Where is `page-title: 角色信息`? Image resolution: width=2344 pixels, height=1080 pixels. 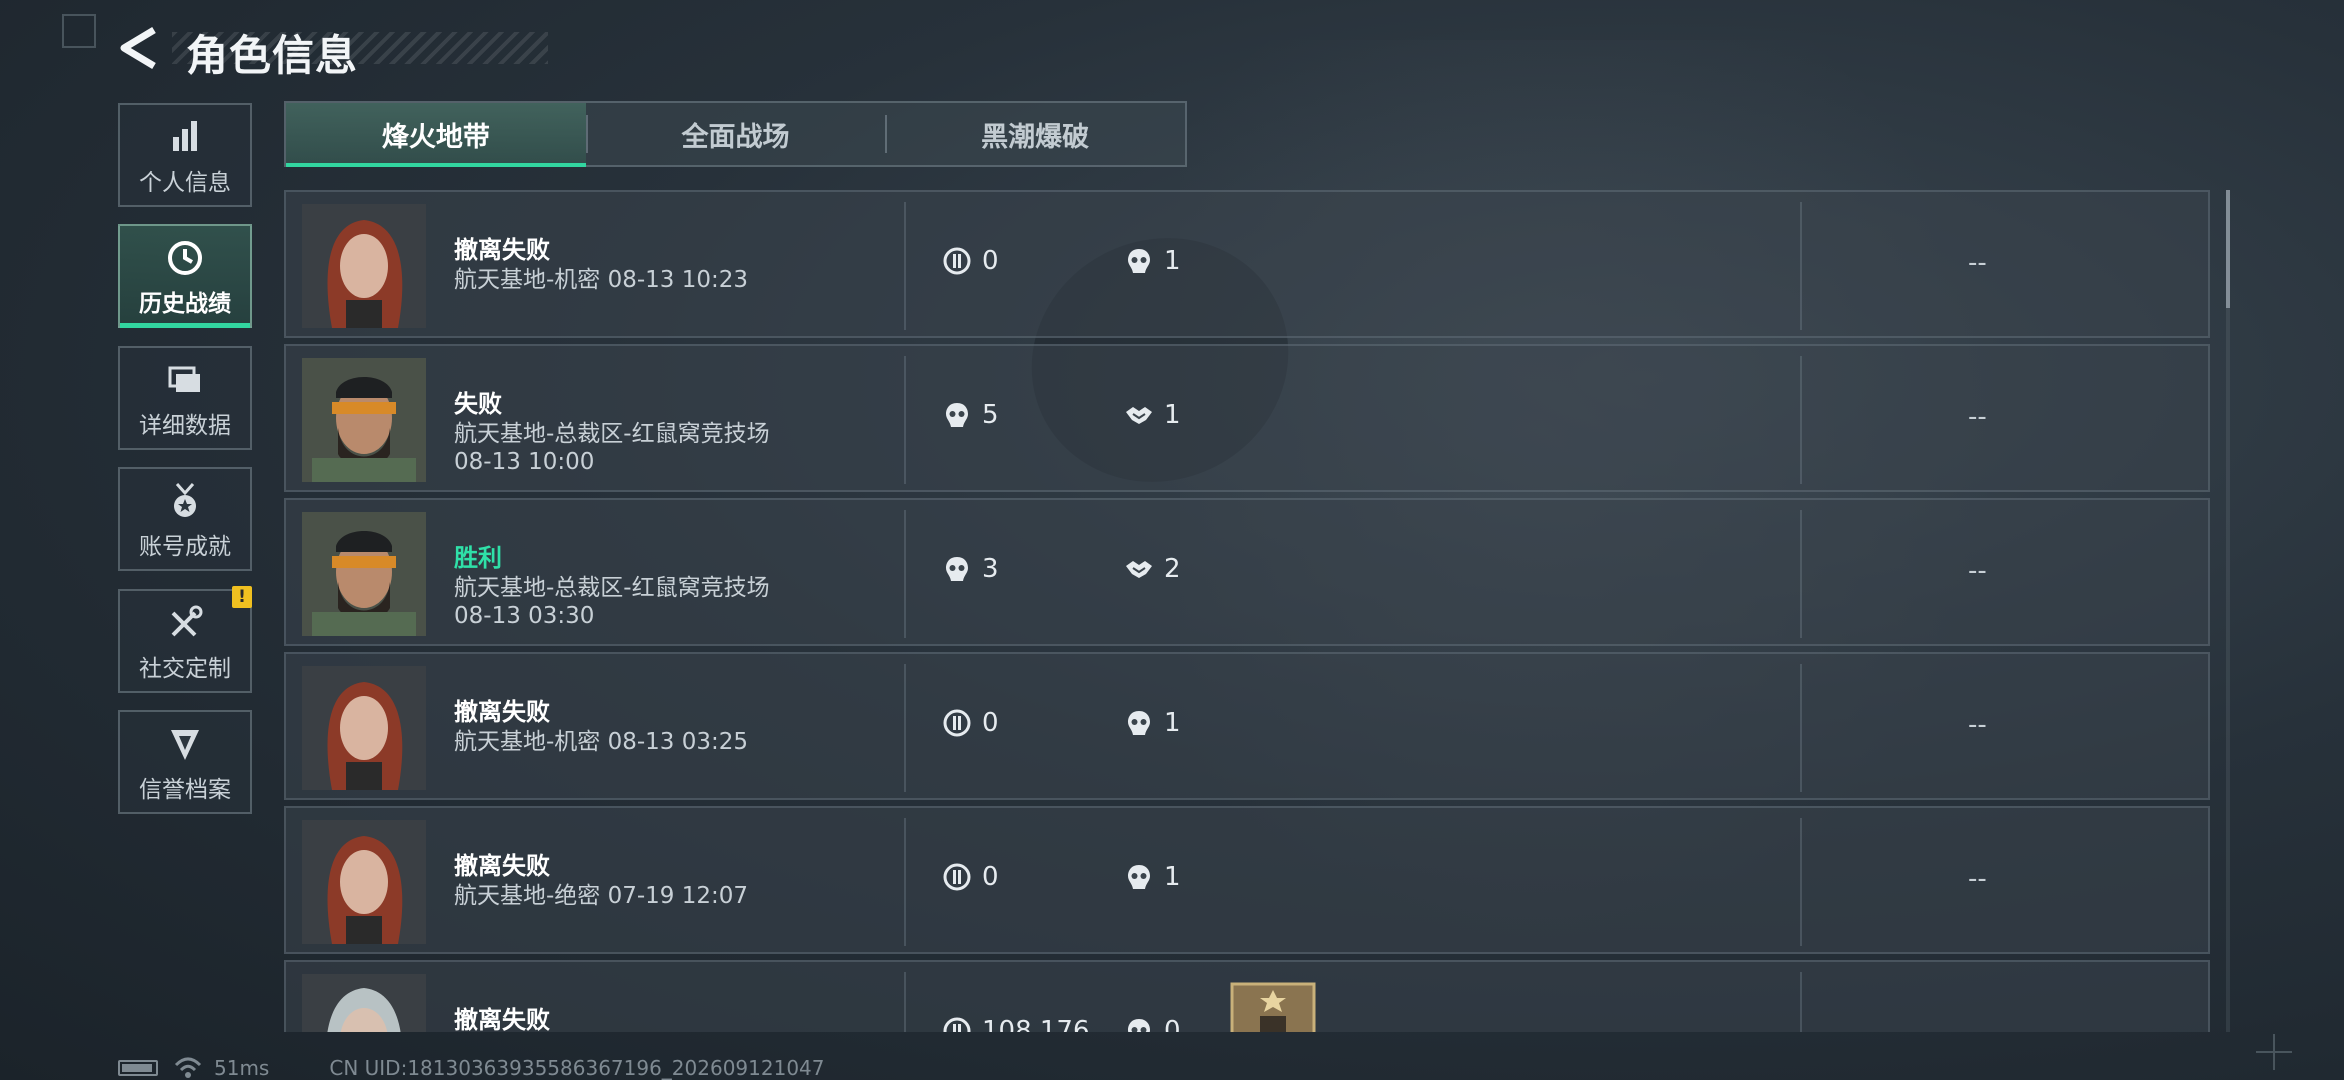
page-title: 角色信息 is located at coordinates (272, 55).